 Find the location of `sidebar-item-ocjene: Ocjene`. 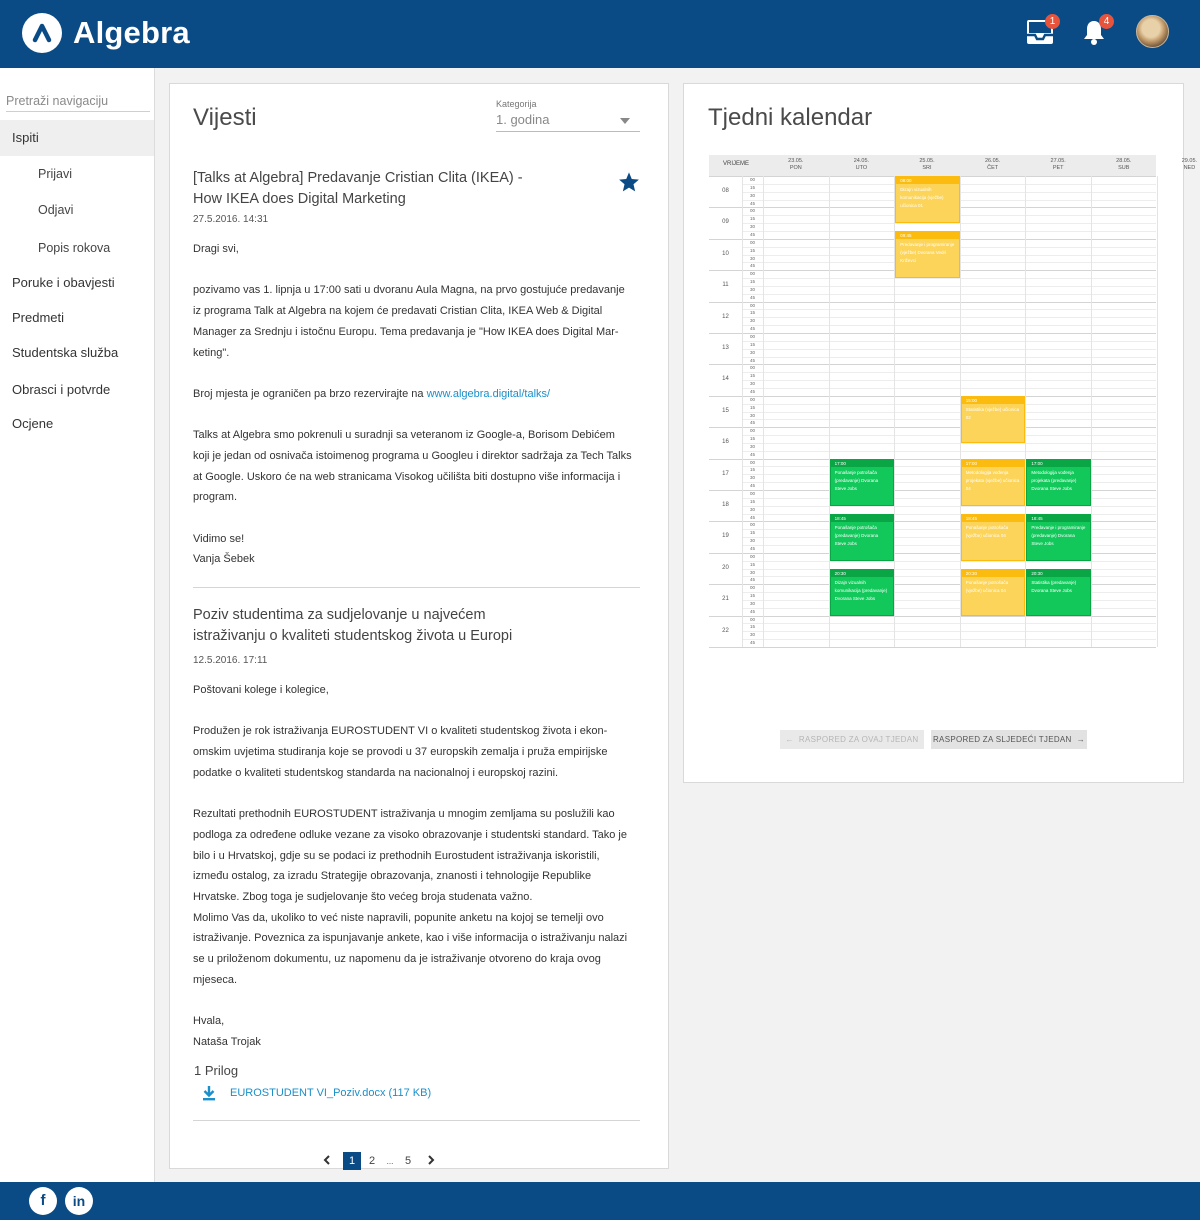

sidebar-item-ocjene: Ocjene is located at coordinates (77, 424).